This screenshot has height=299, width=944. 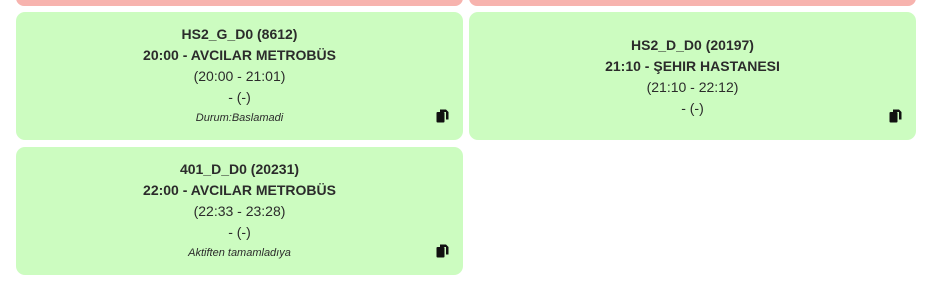 What do you see at coordinates (239, 3) in the screenshot?
I see `trip-card-partial-left` at bounding box center [239, 3].